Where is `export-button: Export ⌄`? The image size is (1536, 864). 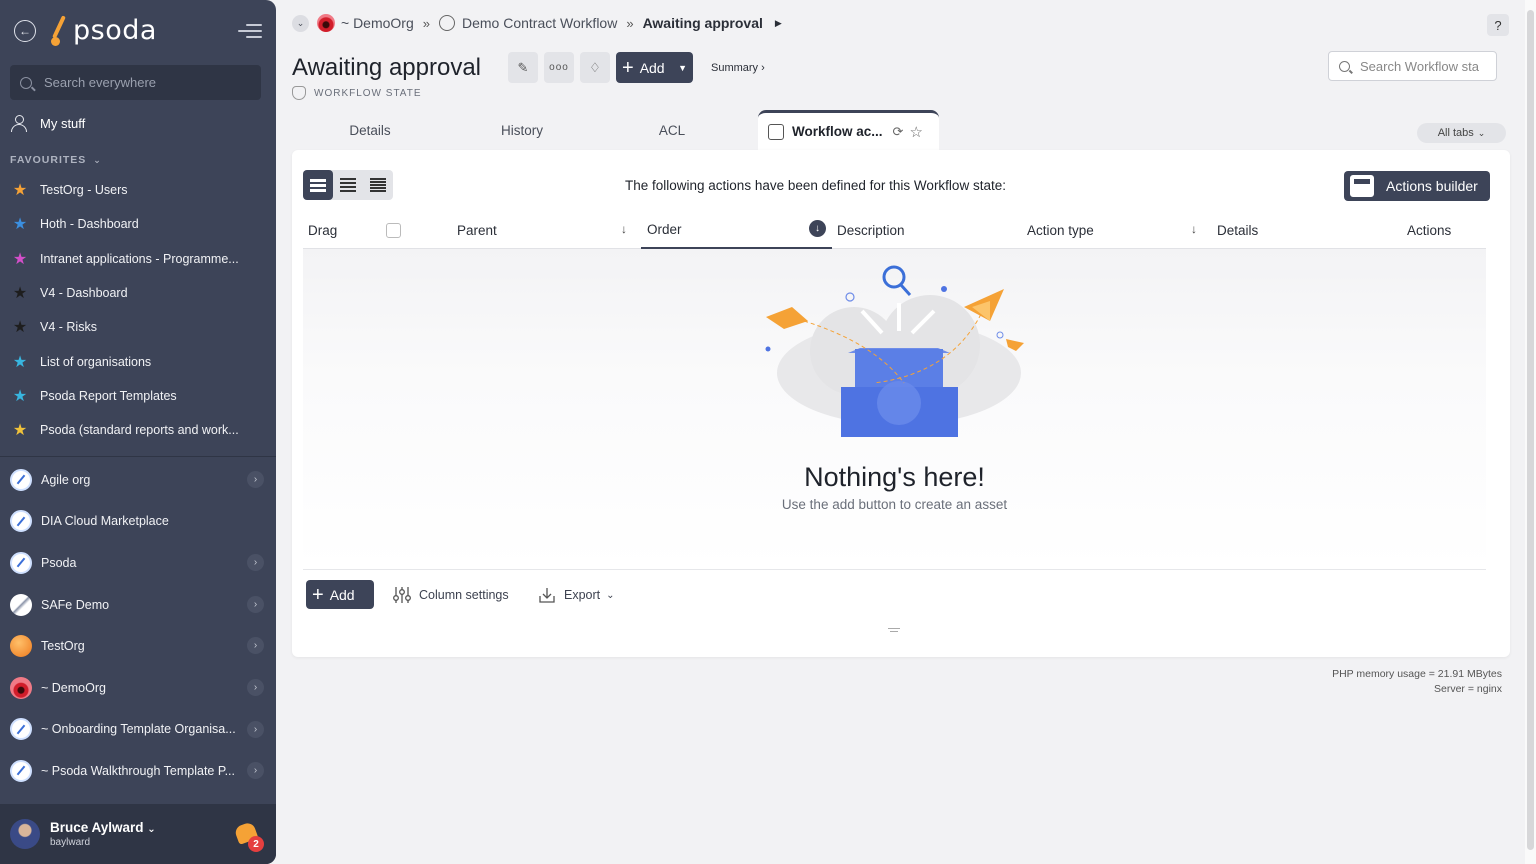
export-button: Export ⌄ is located at coordinates (576, 595).